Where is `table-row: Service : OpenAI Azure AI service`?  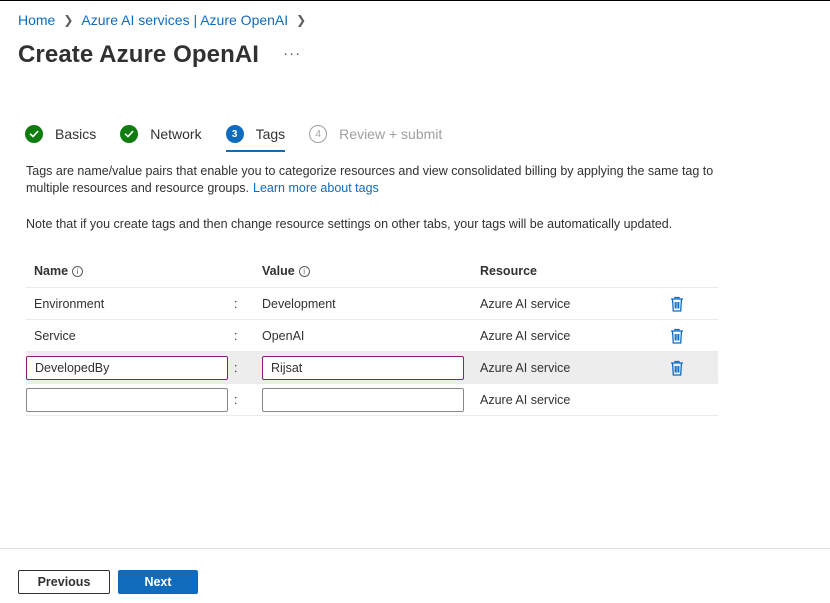 table-row: Service : OpenAI Azure AI service is located at coordinates (372, 336).